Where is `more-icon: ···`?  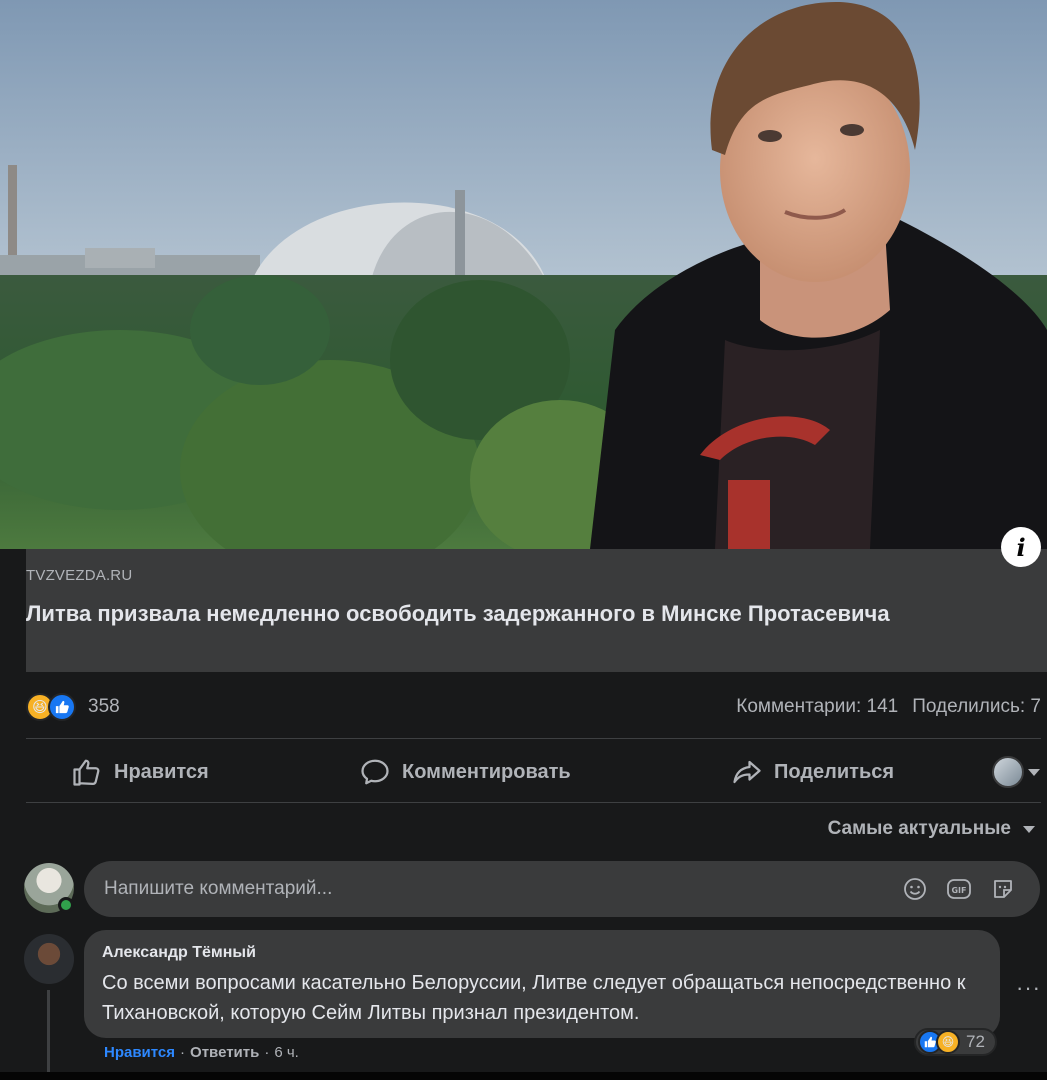
more-icon: ··· is located at coordinates (1028, 988).